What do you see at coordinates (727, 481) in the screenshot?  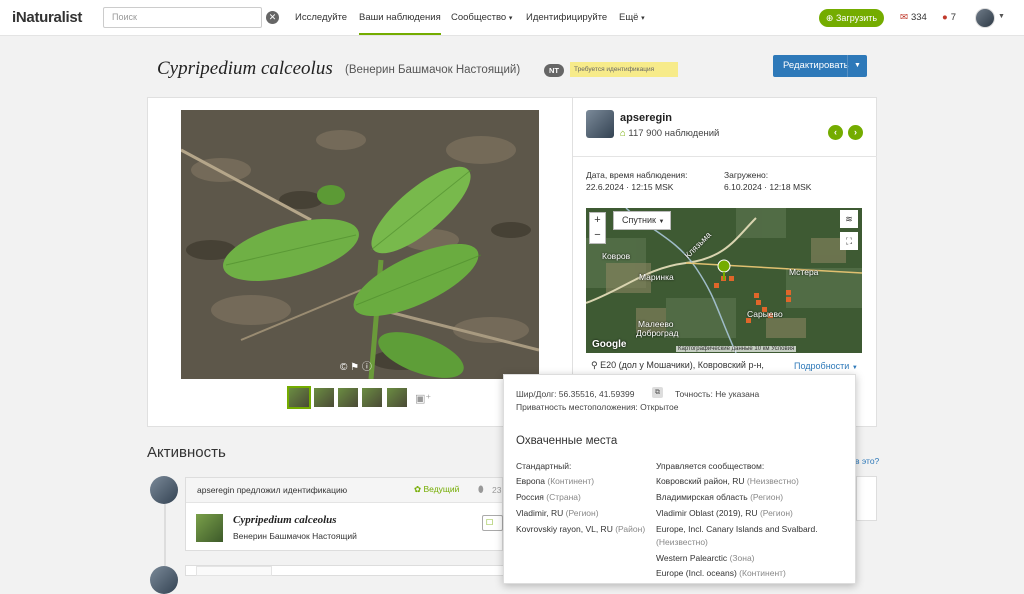 I see `community-place-item: Ковровский район, RU (Неизвестно)` at bounding box center [727, 481].